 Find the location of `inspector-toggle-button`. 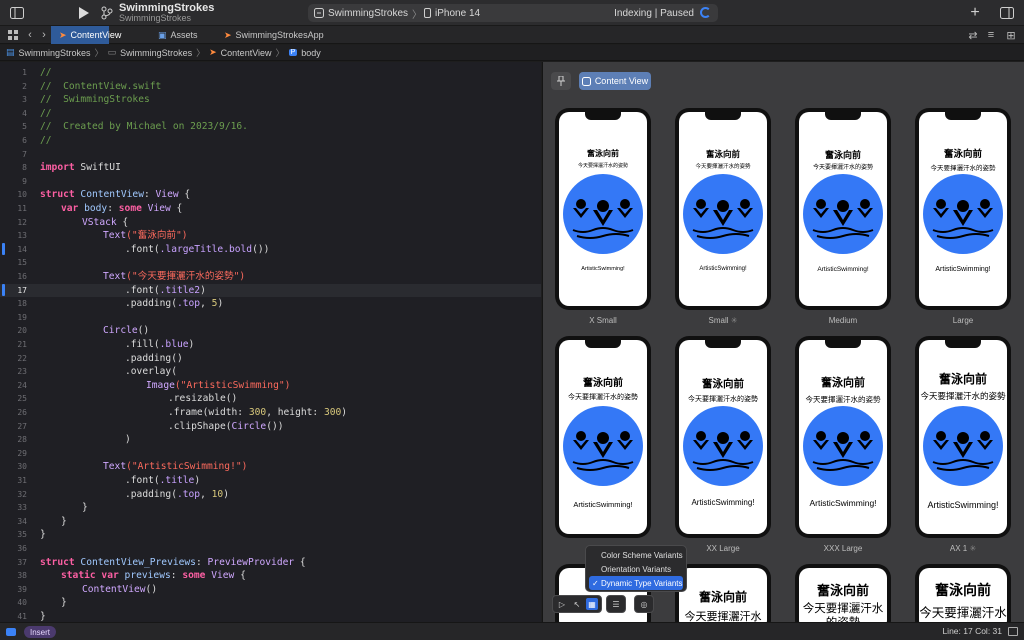

inspector-toggle-button is located at coordinates (1007, 13).